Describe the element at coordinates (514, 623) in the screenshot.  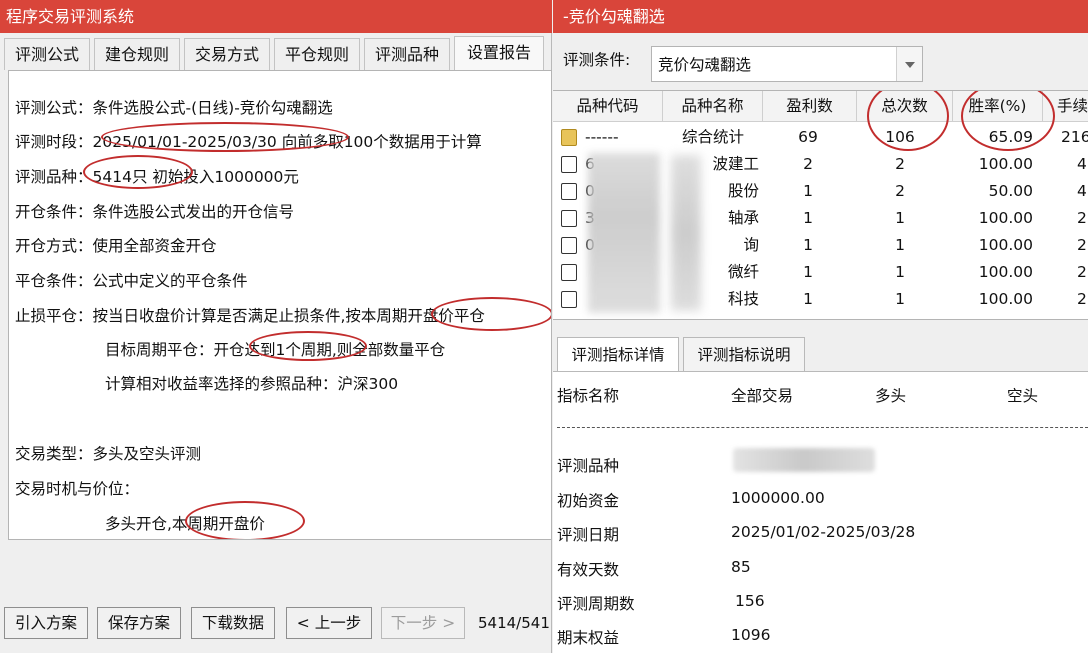
I see `progress-count: 5414/541` at that location.